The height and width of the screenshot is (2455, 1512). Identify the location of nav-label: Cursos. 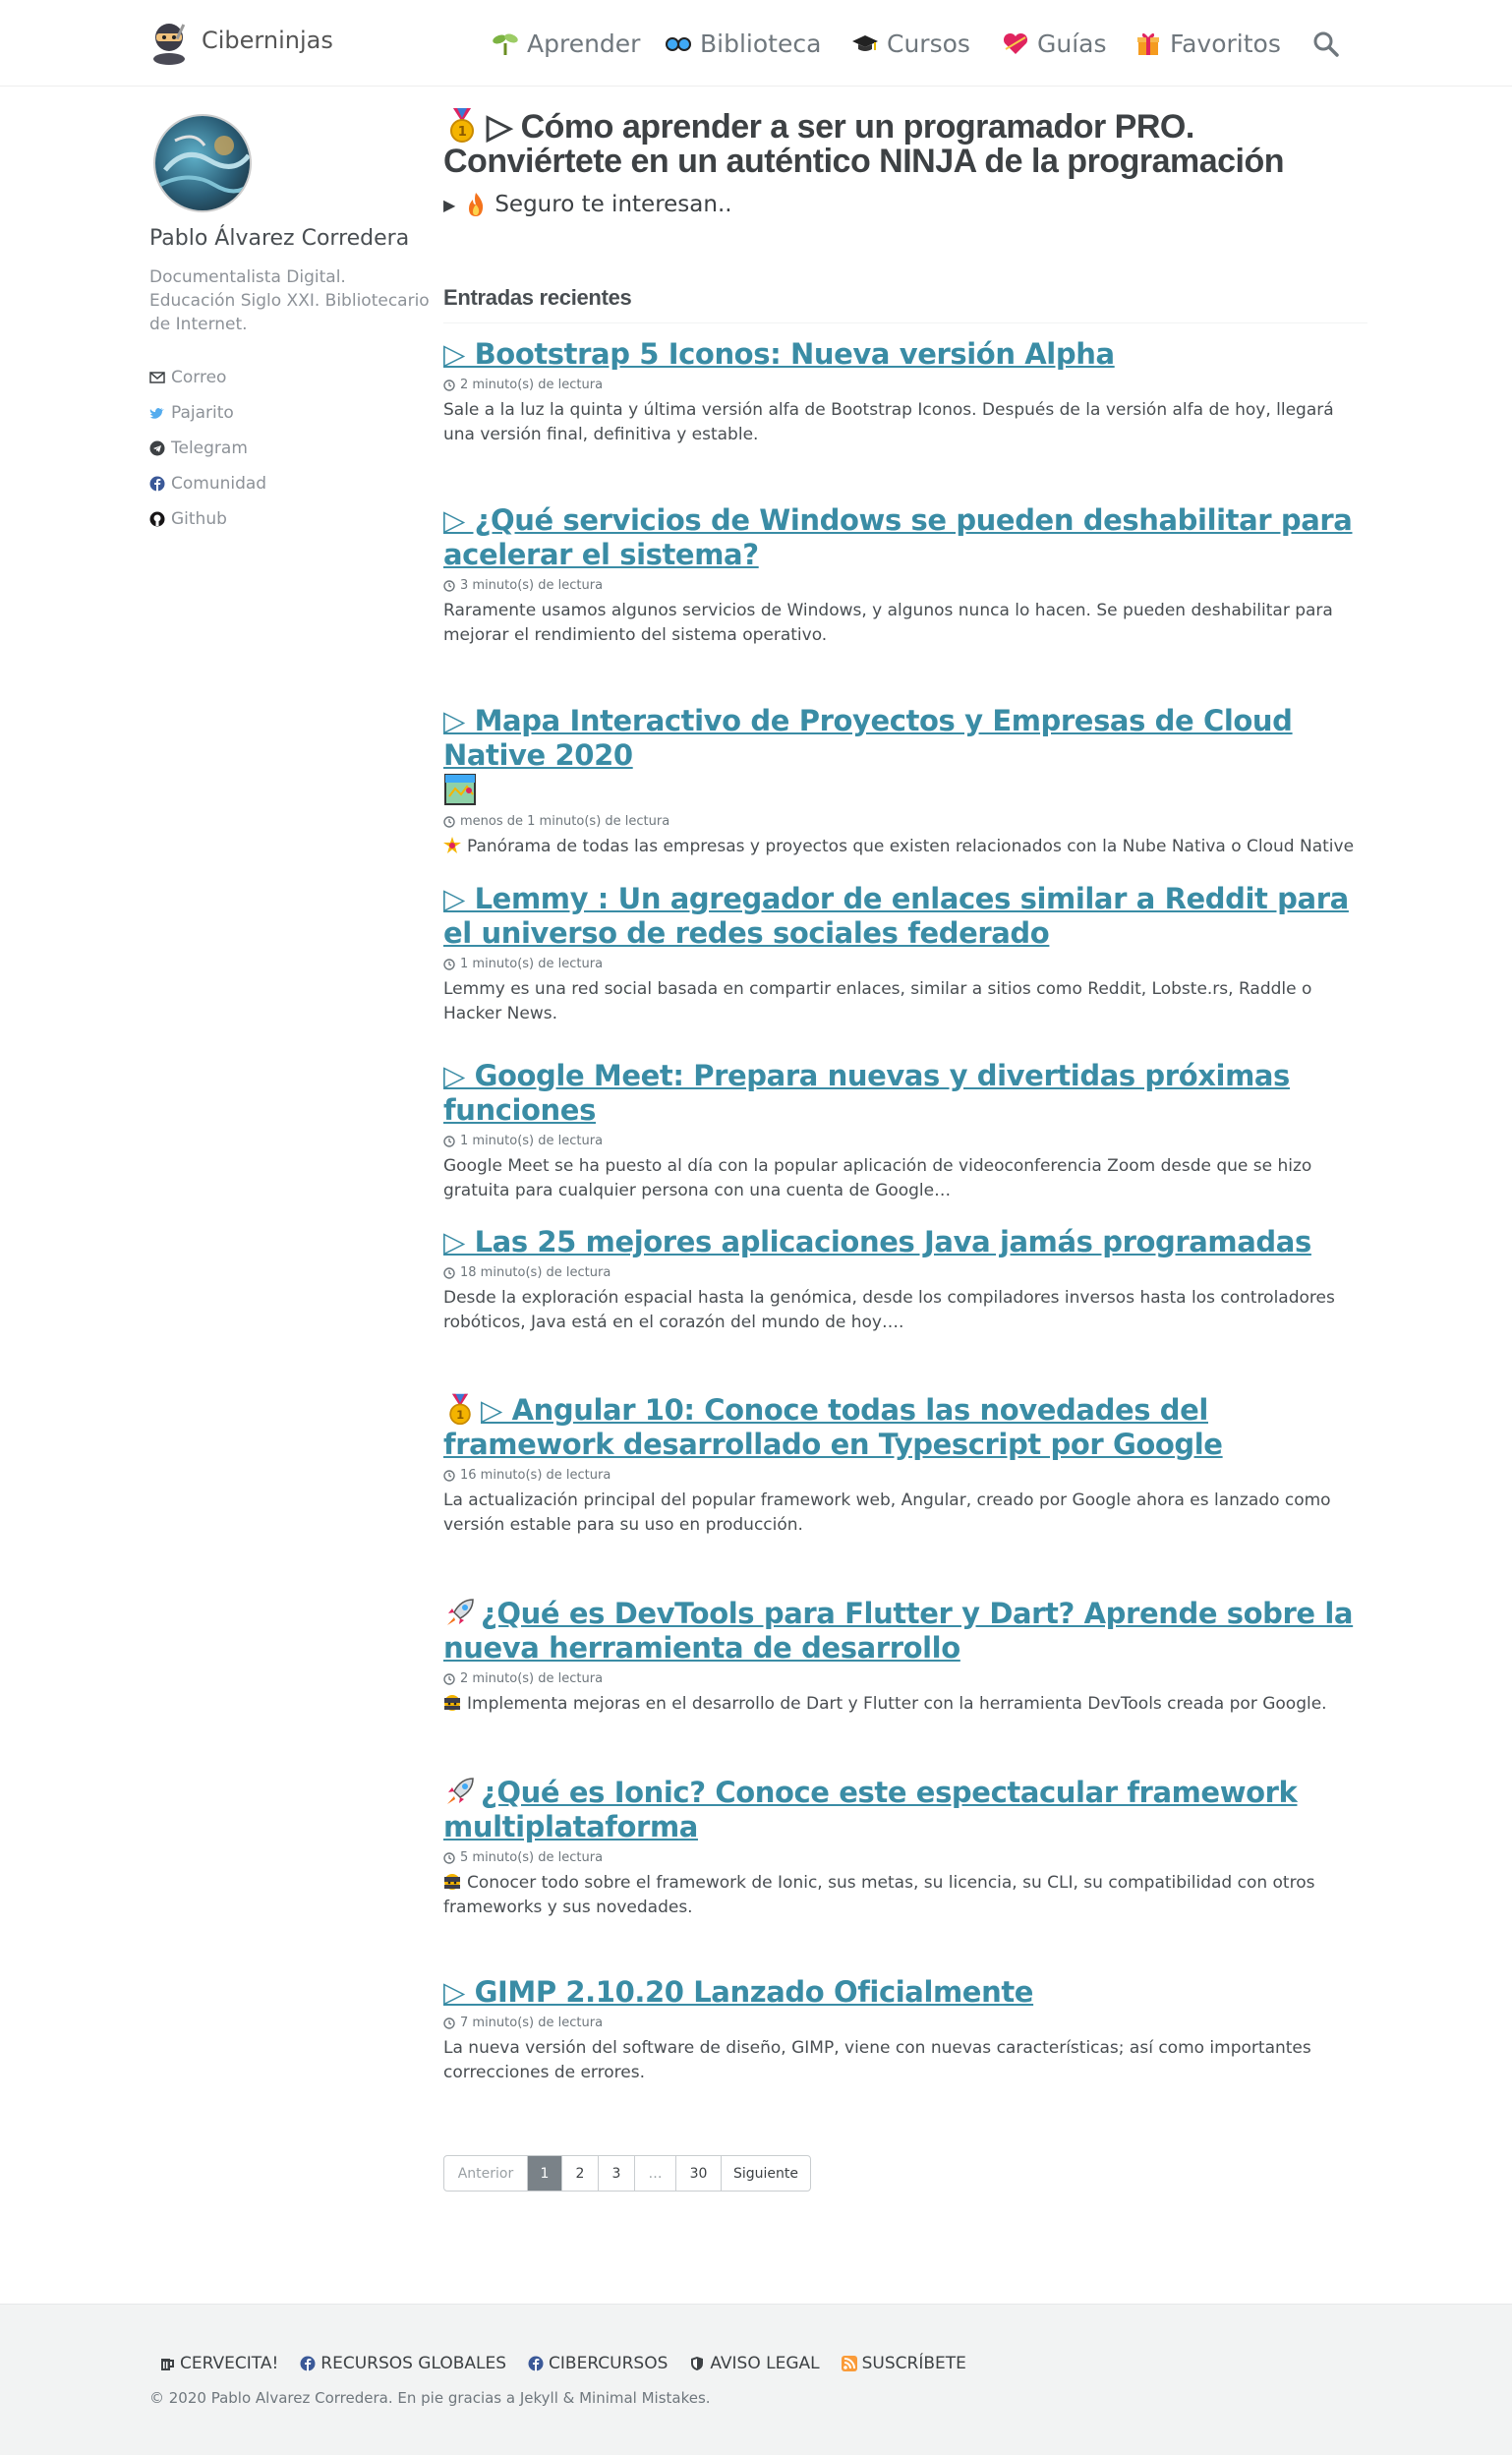
(928, 44).